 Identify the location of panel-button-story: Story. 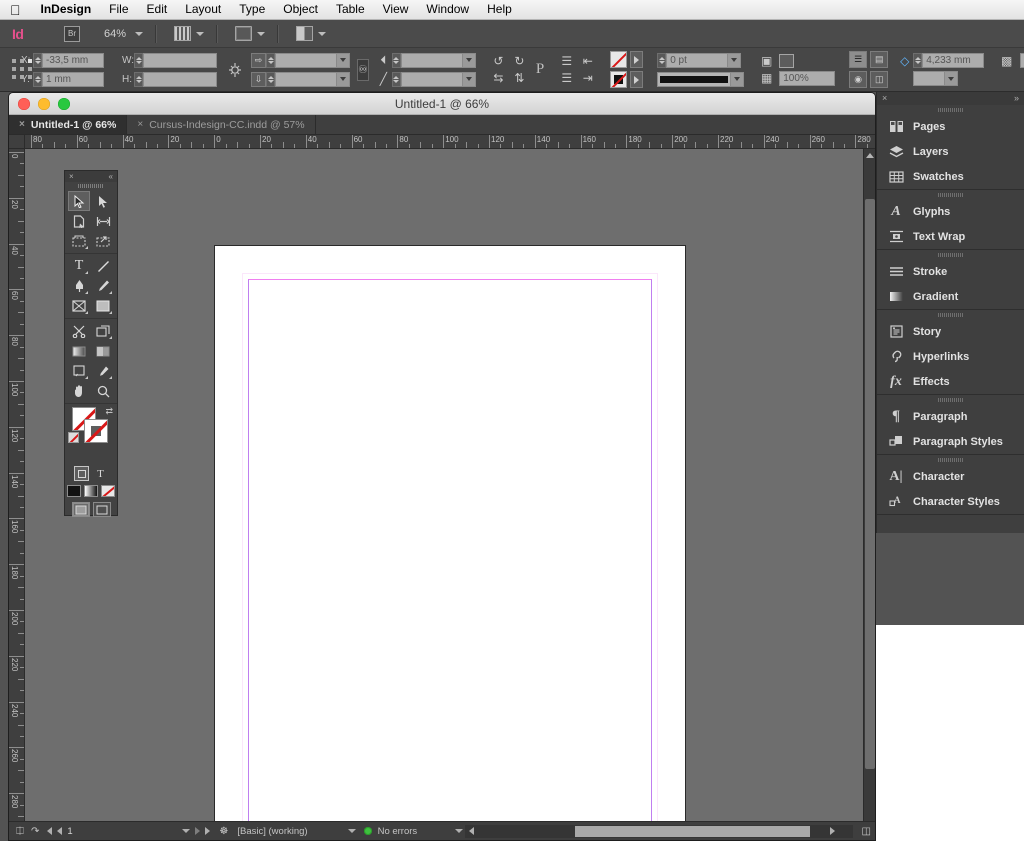
(950, 331).